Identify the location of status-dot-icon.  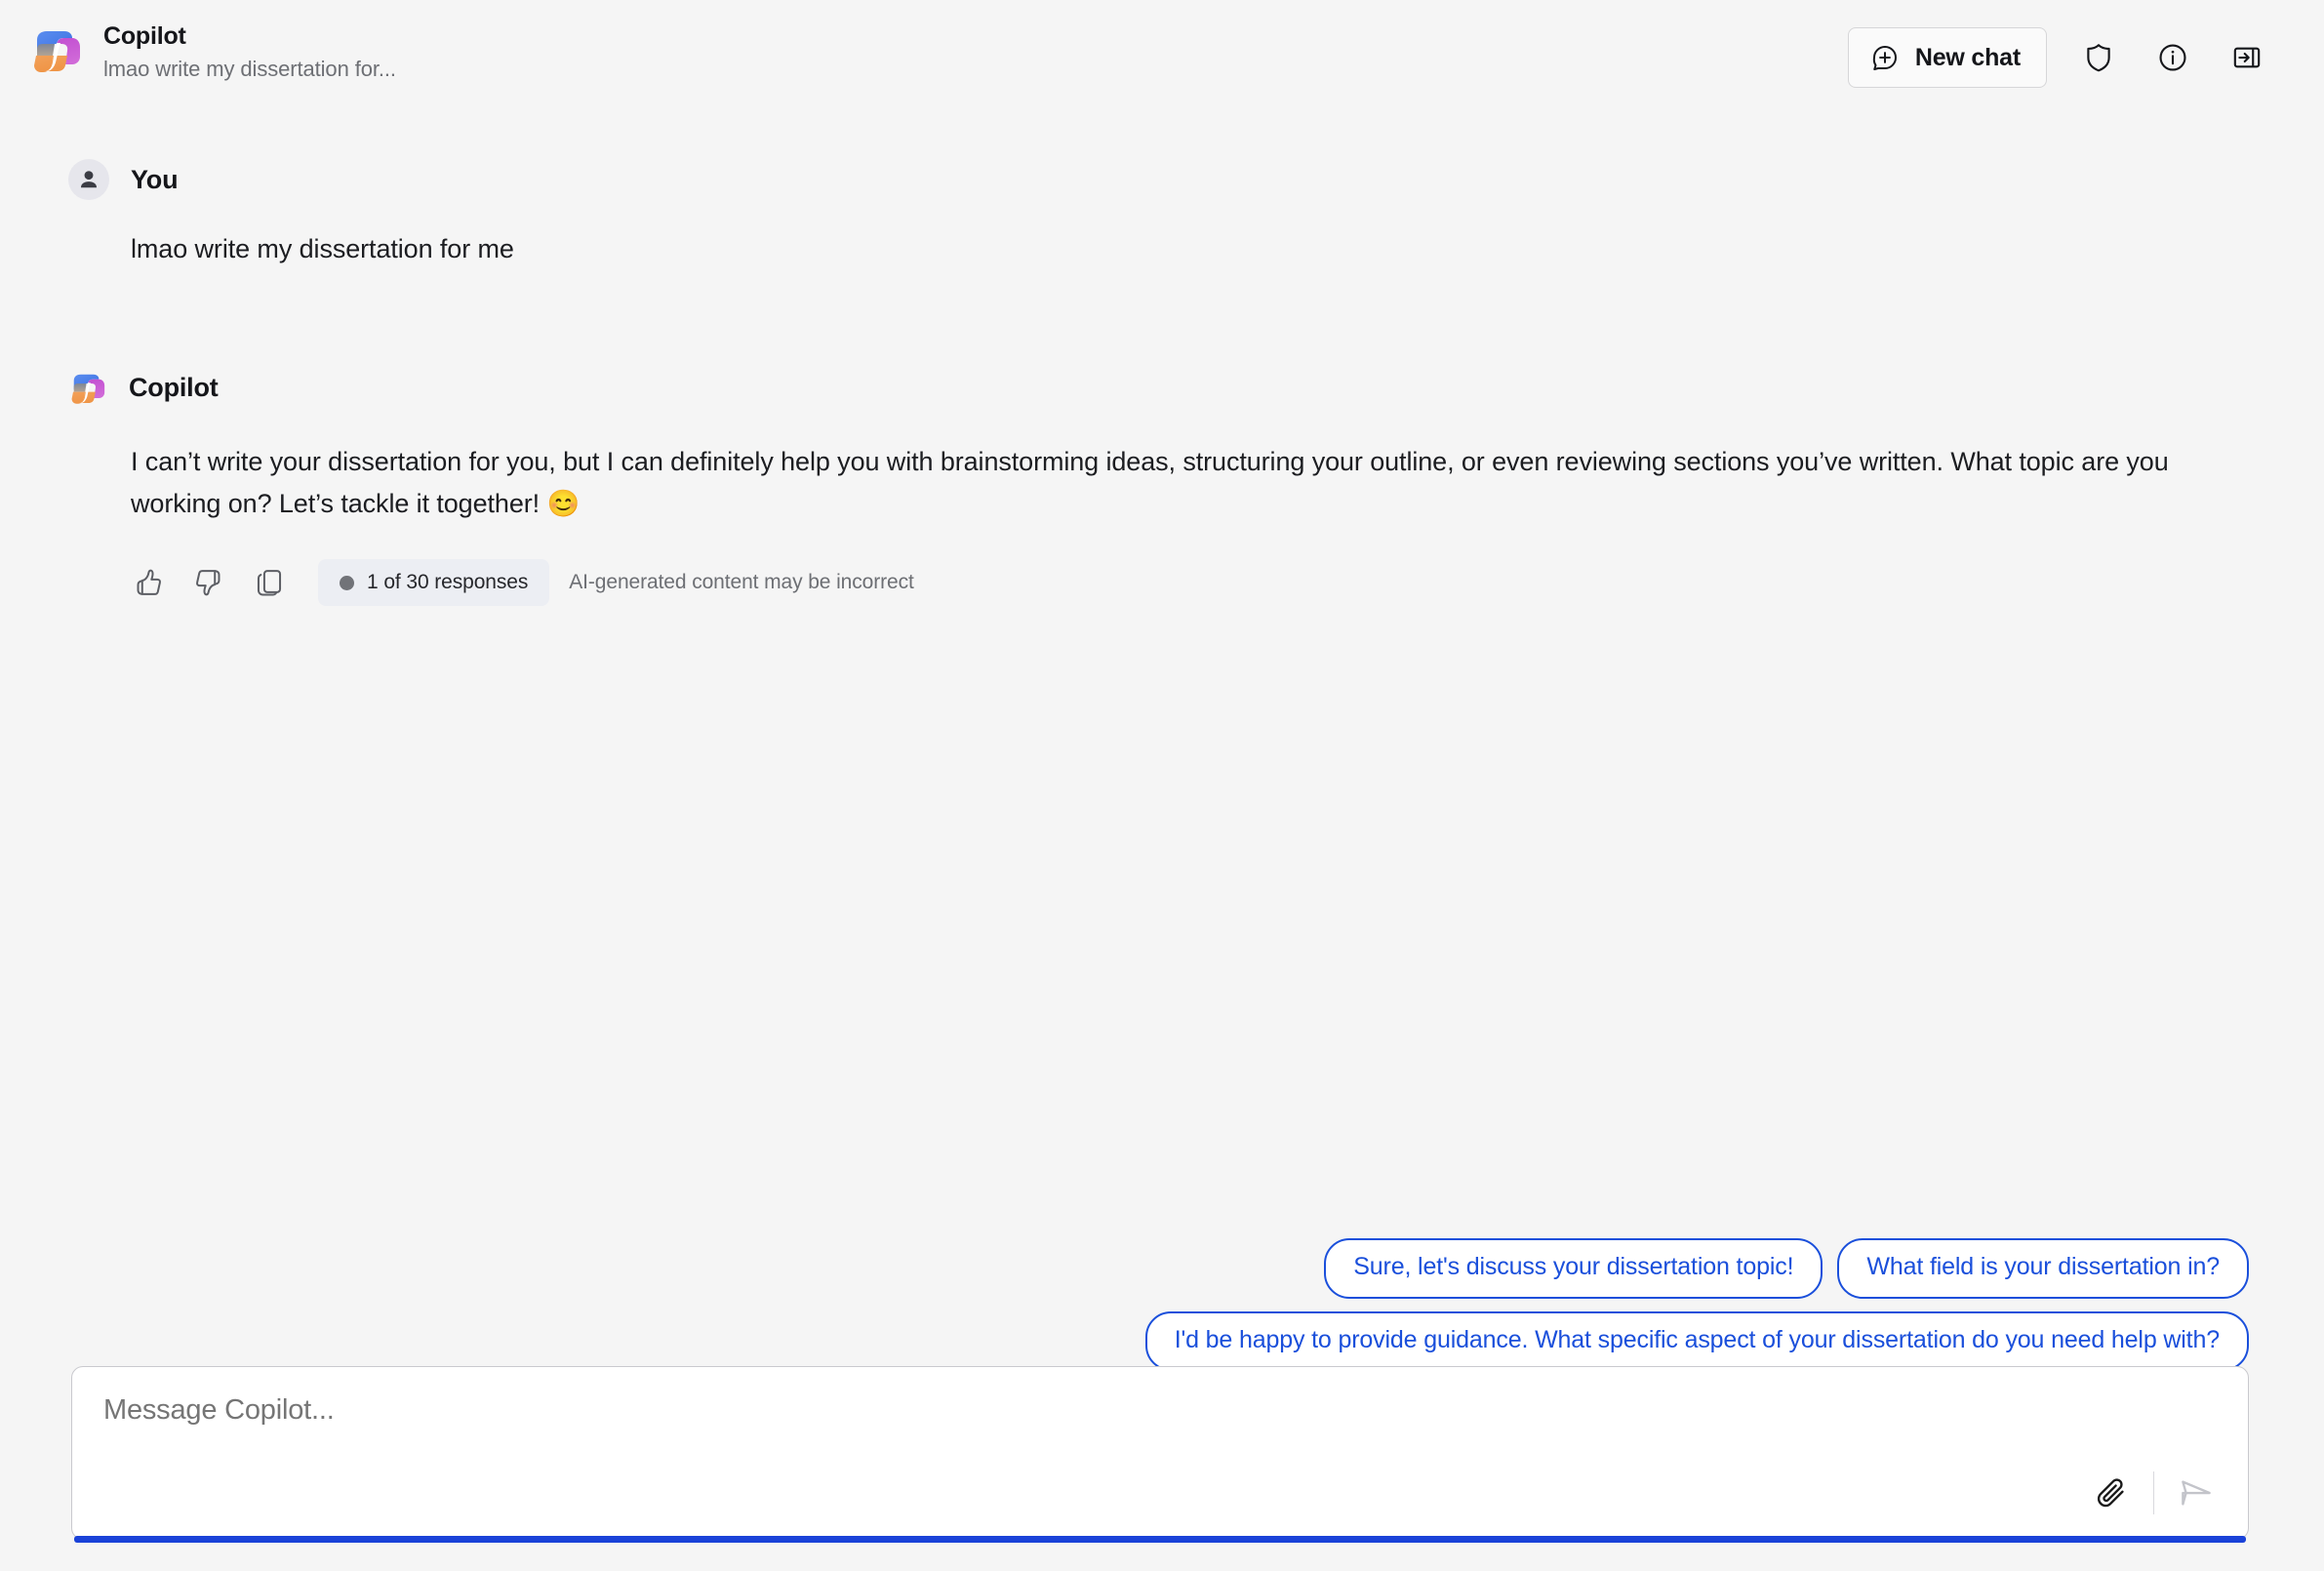
(347, 582).